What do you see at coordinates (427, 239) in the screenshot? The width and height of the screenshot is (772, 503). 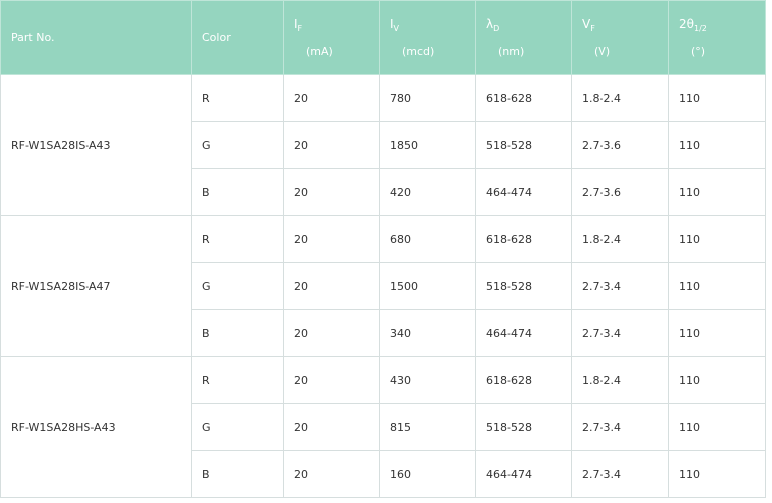 I see `luminous-intensity-cell: 680` at bounding box center [427, 239].